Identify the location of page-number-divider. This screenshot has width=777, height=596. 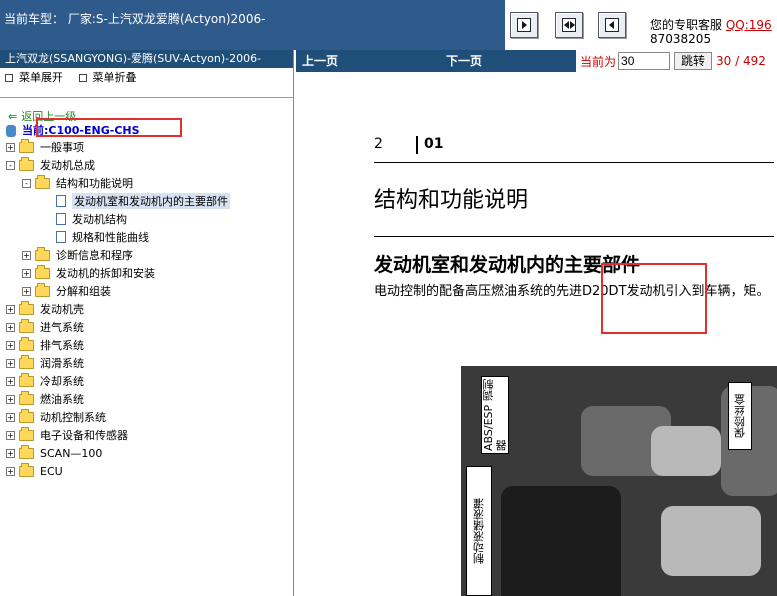
(417, 145).